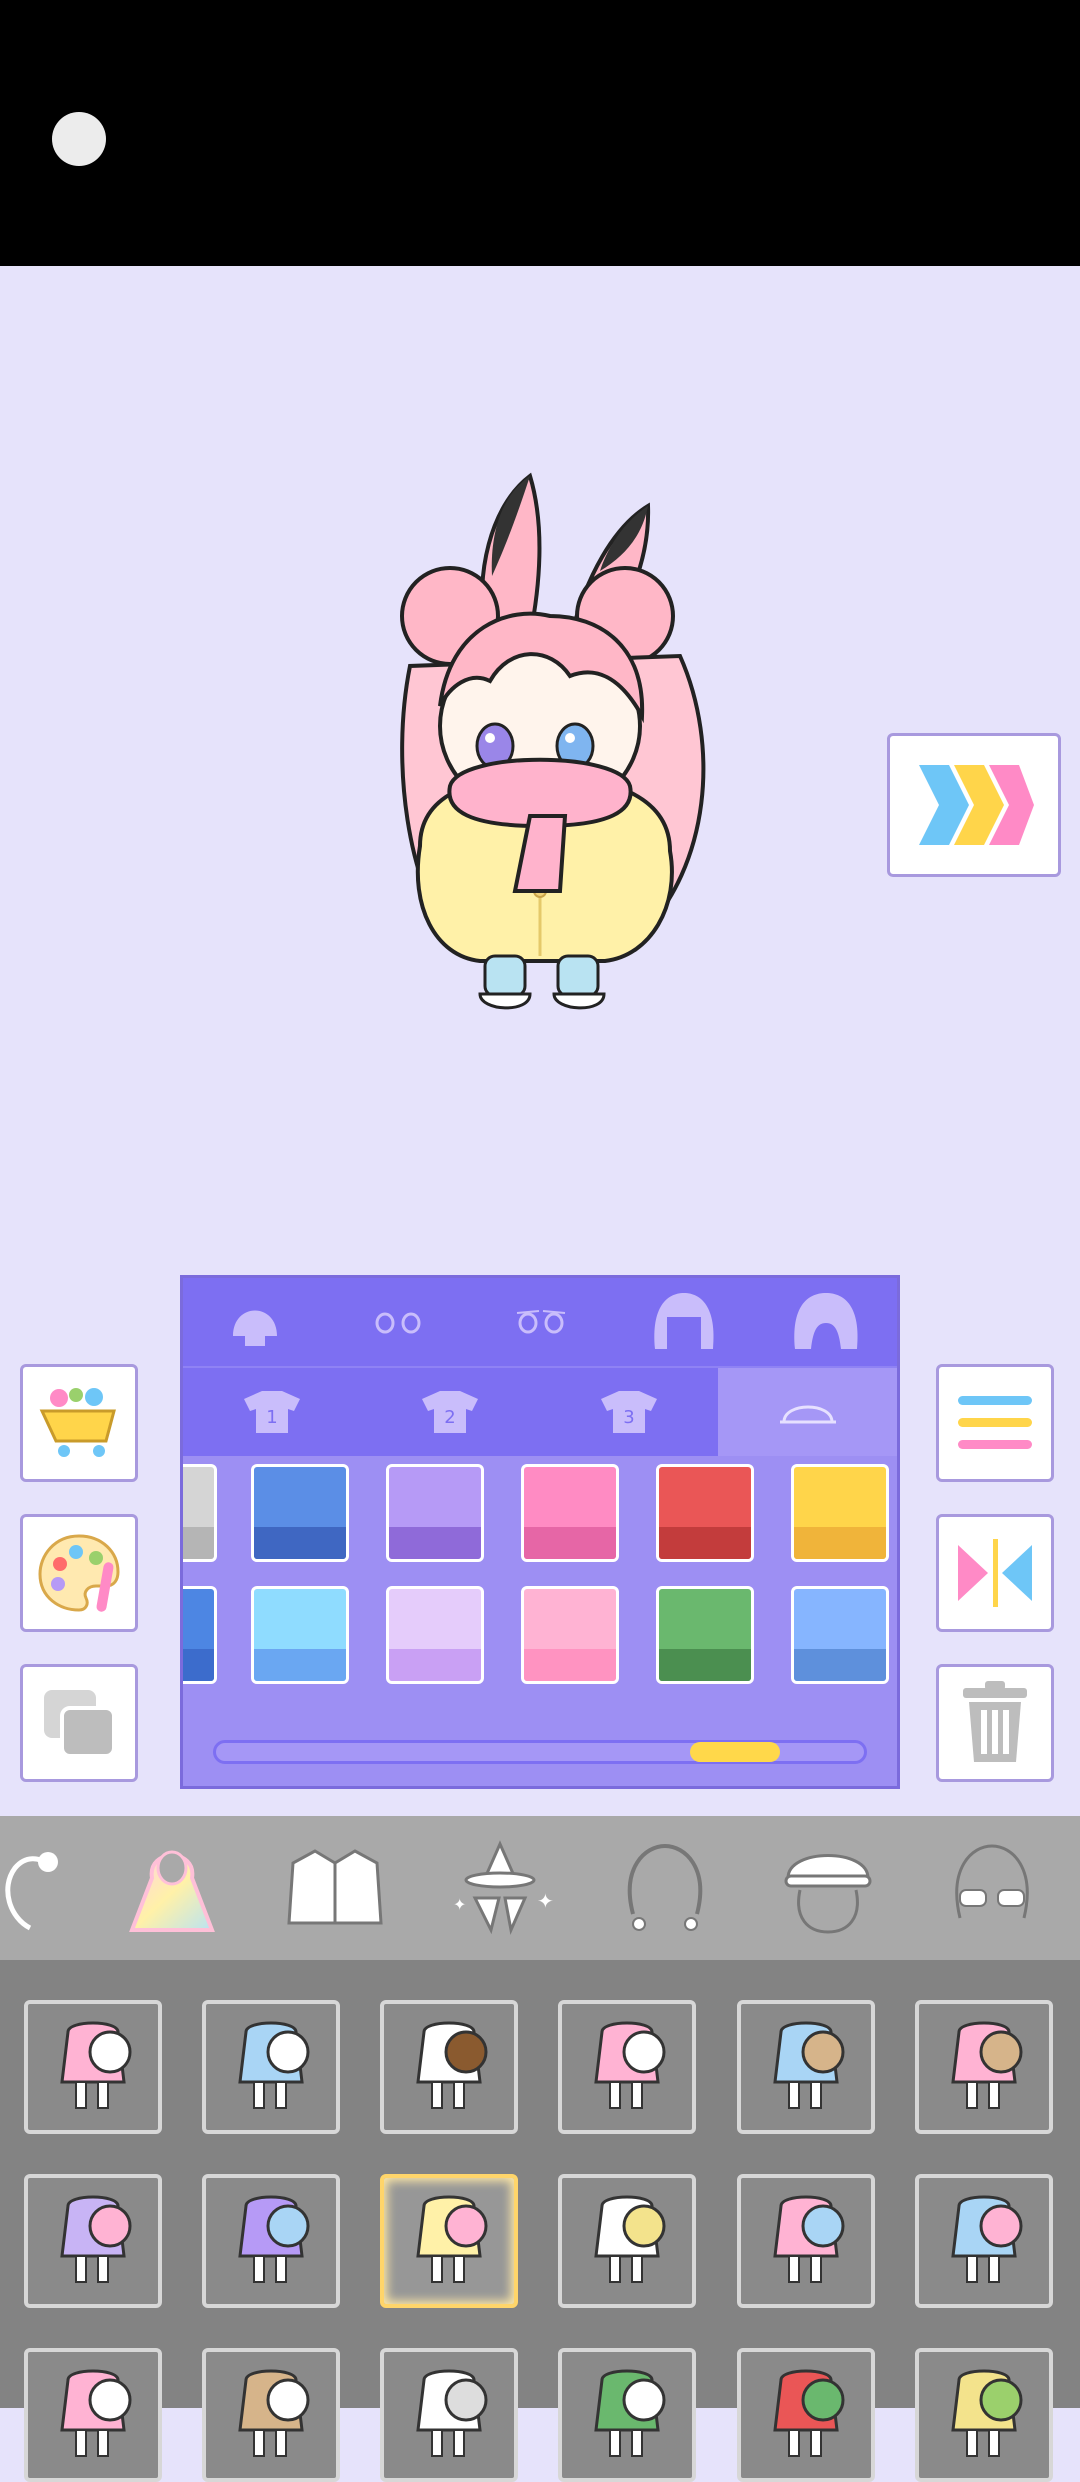 This screenshot has width=1080, height=2482. Describe the element at coordinates (665, 1888) in the screenshot. I see `category-earrings` at that location.